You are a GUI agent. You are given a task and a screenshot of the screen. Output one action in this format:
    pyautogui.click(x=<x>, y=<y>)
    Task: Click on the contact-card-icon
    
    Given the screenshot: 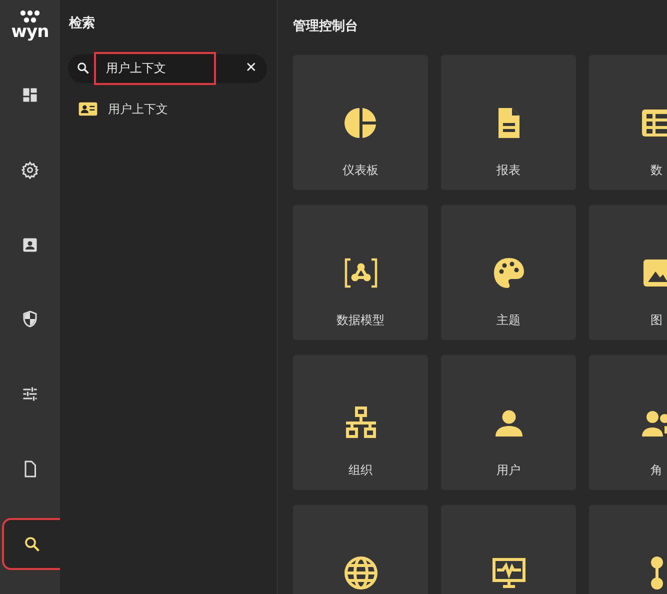 What is the action you would take?
    pyautogui.click(x=30, y=245)
    